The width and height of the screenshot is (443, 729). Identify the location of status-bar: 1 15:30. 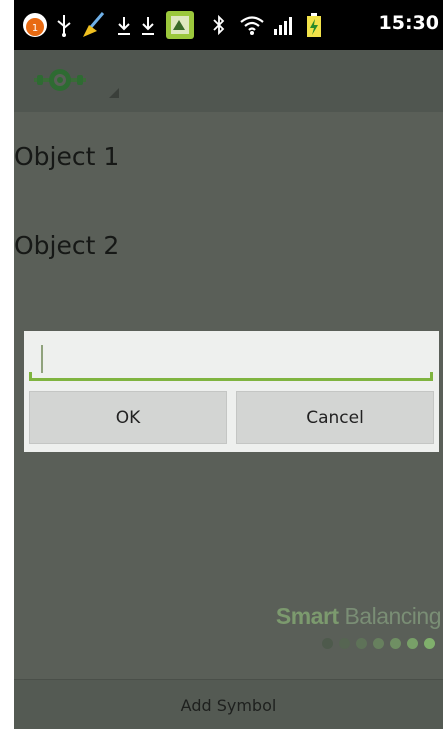
(228, 25).